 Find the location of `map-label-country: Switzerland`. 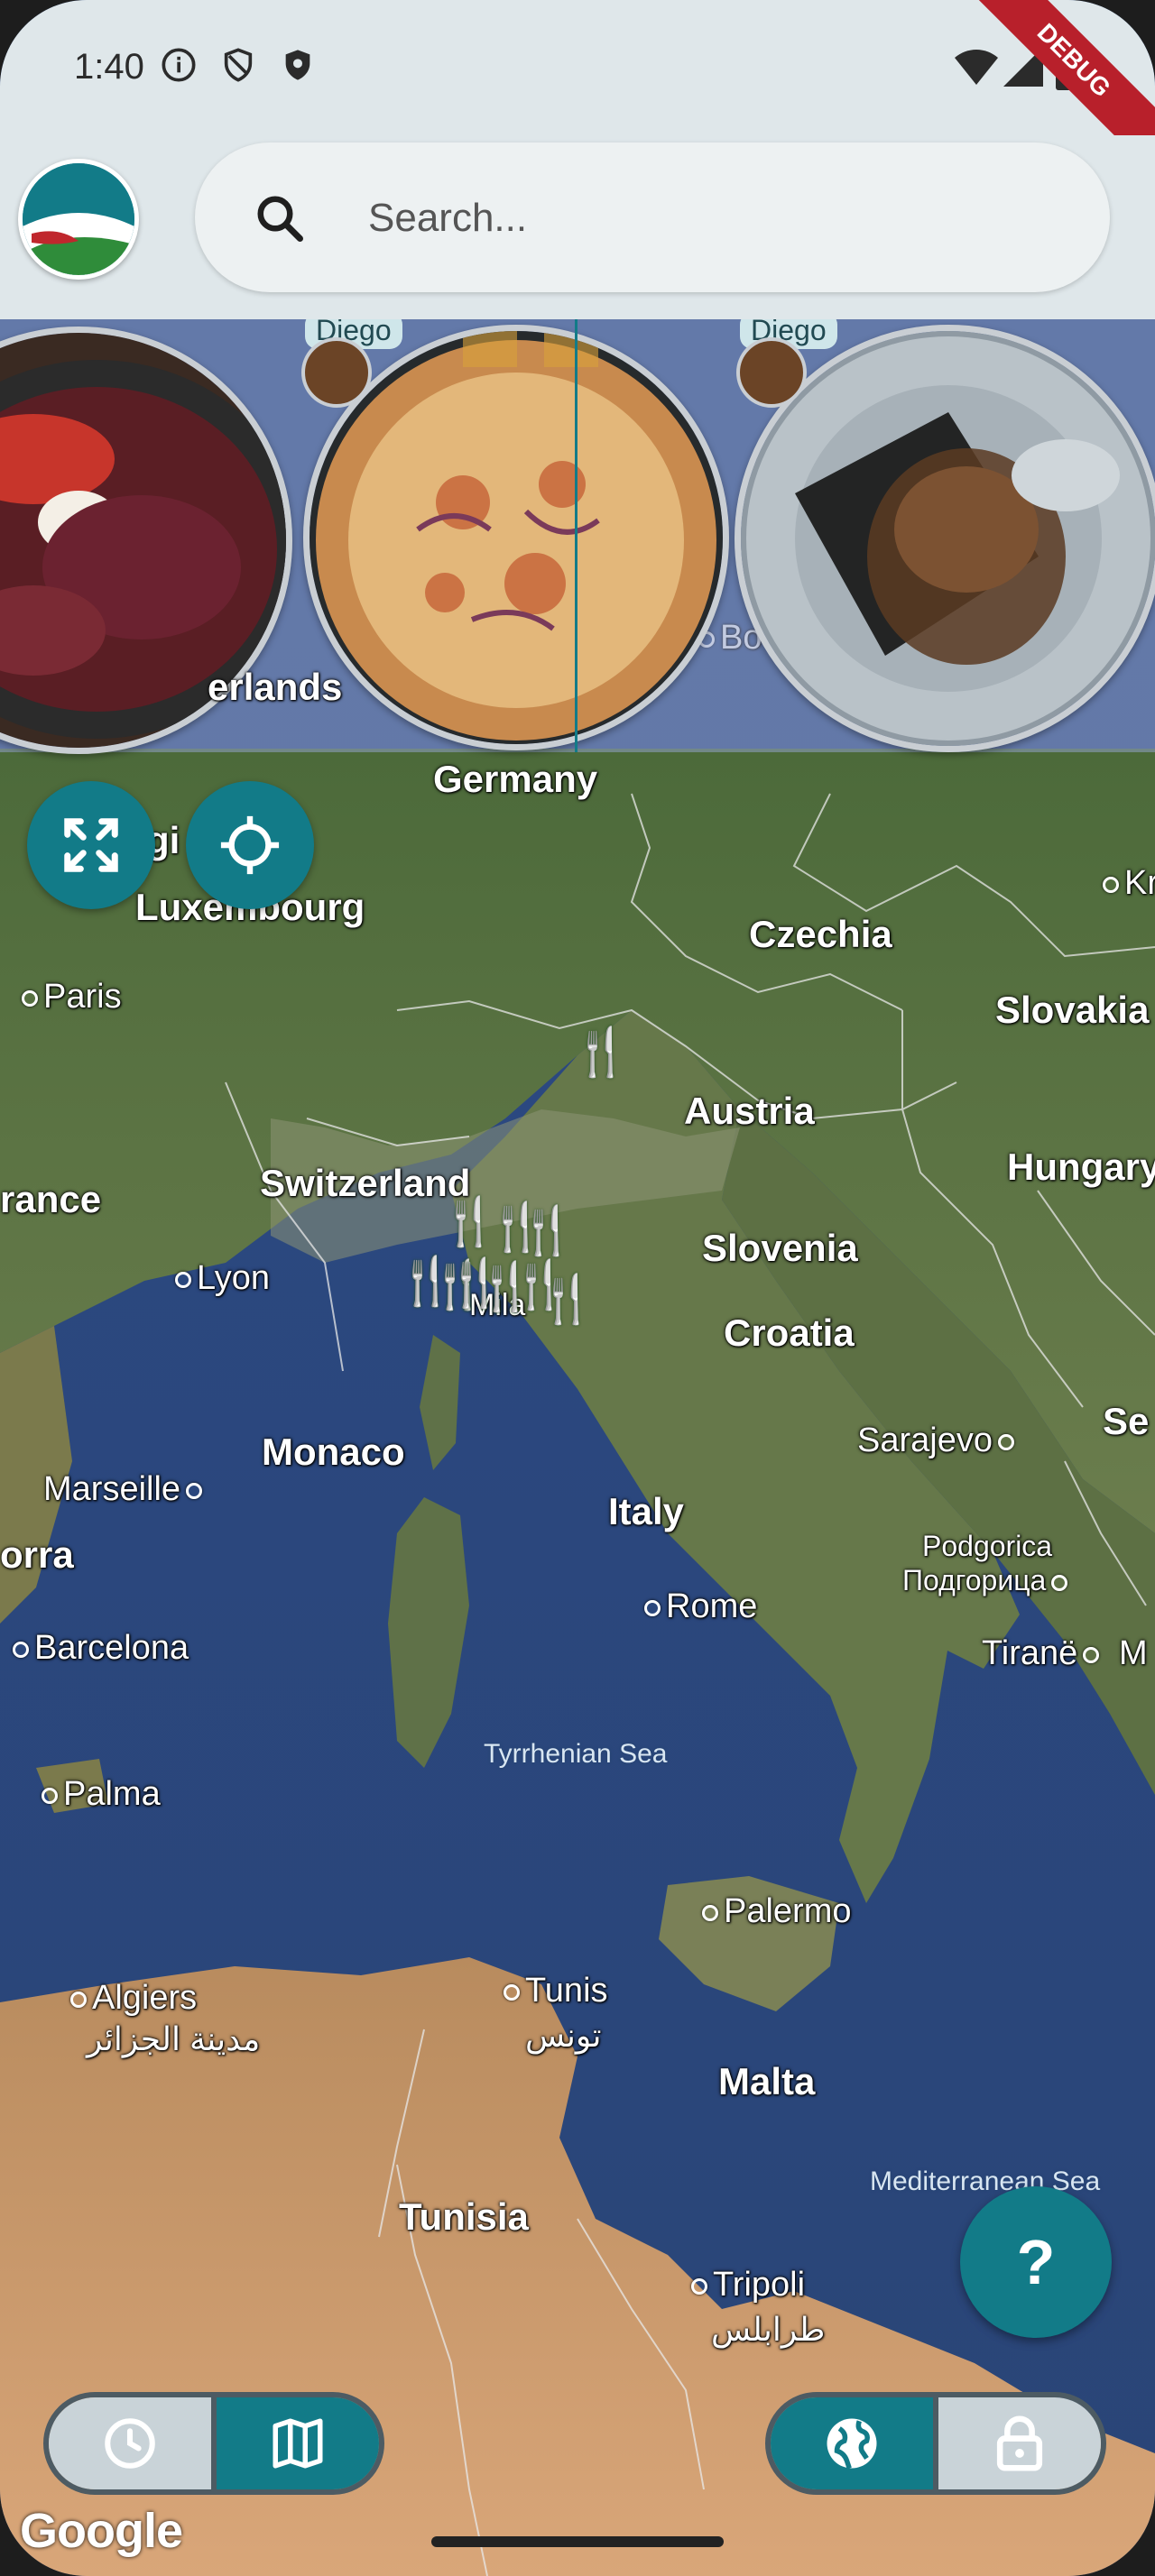

map-label-country: Switzerland is located at coordinates (365, 1183).